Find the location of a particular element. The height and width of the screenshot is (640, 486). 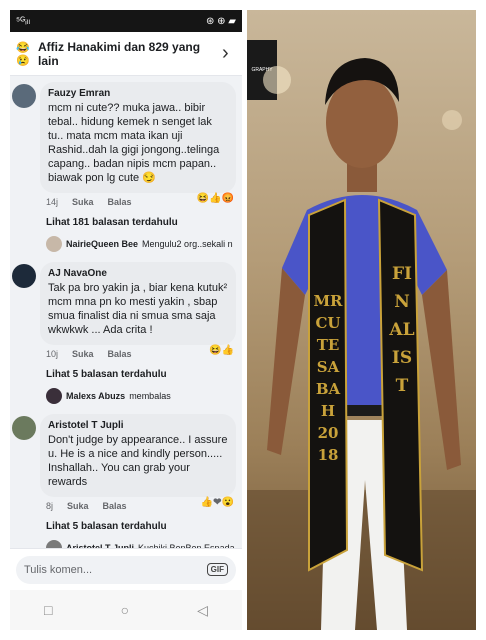

android-nav-bar: □ ○ ◁ is located at coordinates (126, 610).